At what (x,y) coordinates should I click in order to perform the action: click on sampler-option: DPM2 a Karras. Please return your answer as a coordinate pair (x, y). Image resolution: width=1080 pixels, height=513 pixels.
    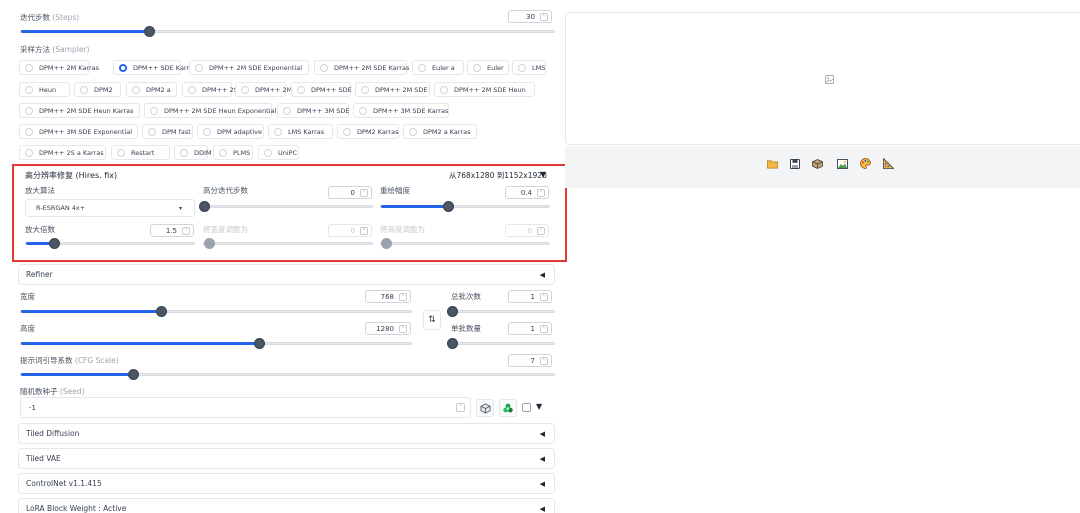
    Looking at the image, I should click on (440, 131).